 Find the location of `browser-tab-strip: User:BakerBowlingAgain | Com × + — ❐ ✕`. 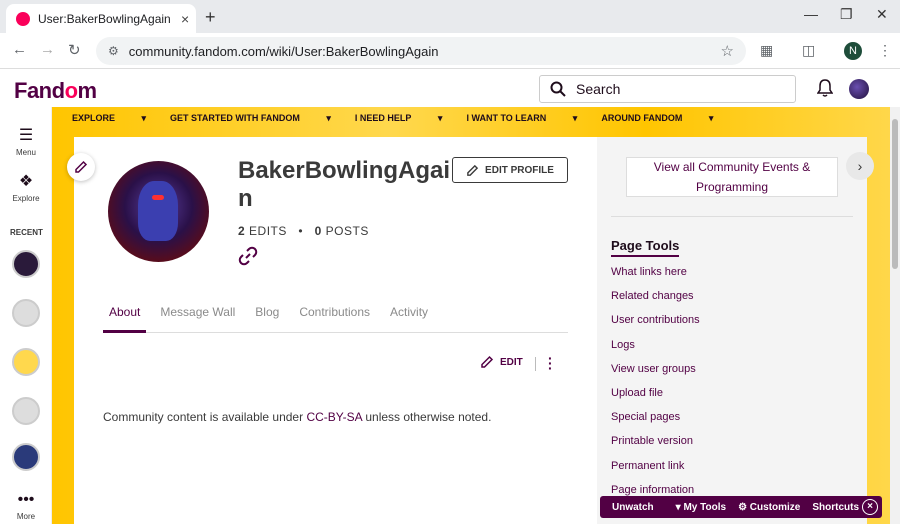

browser-tab-strip: User:BakerBowlingAgain | Com × + — ❐ ✕ is located at coordinates (450, 16).